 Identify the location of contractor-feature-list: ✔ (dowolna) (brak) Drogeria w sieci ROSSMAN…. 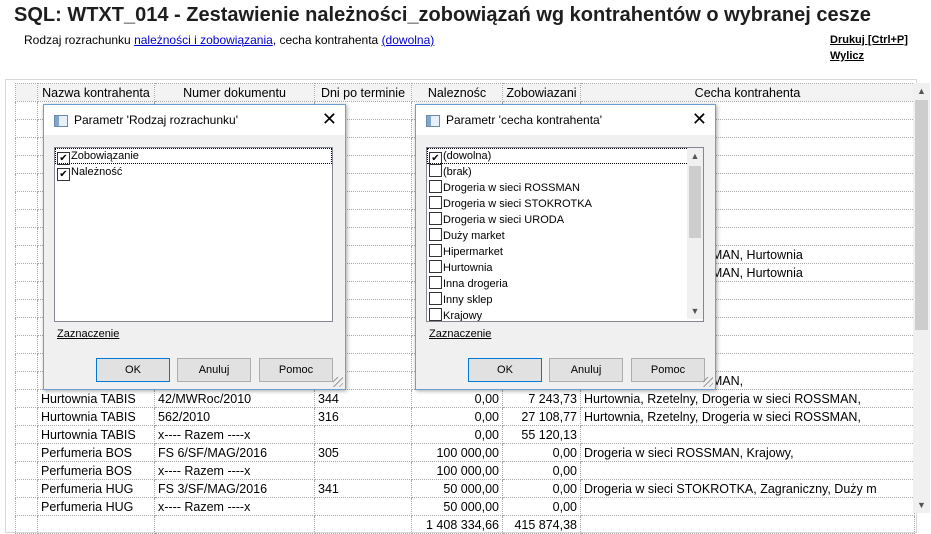
(565, 234).